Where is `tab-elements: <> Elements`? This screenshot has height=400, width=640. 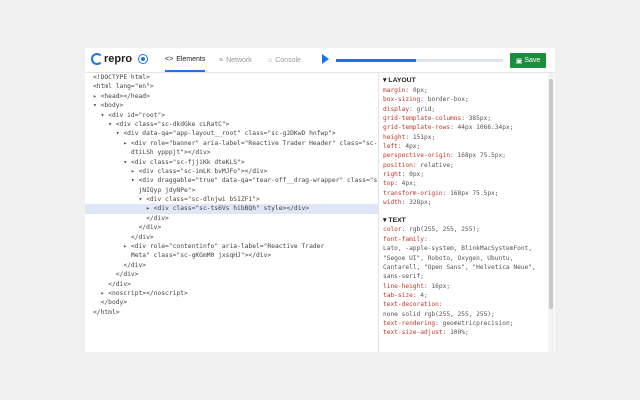 tab-elements: <> Elements is located at coordinates (185, 60).